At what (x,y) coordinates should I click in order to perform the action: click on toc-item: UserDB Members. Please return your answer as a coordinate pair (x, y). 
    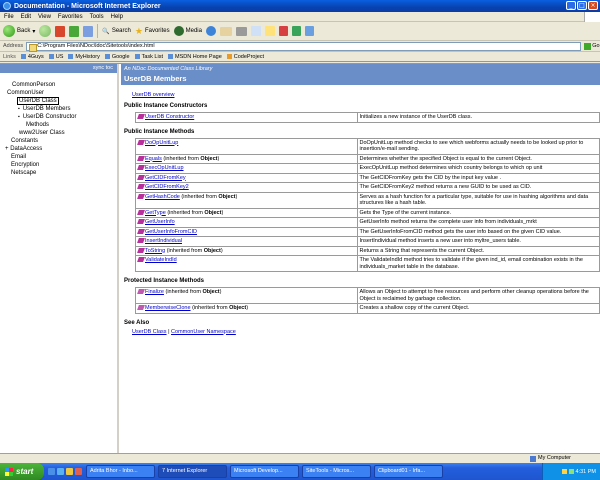
    Looking at the image, I should click on (58, 109).